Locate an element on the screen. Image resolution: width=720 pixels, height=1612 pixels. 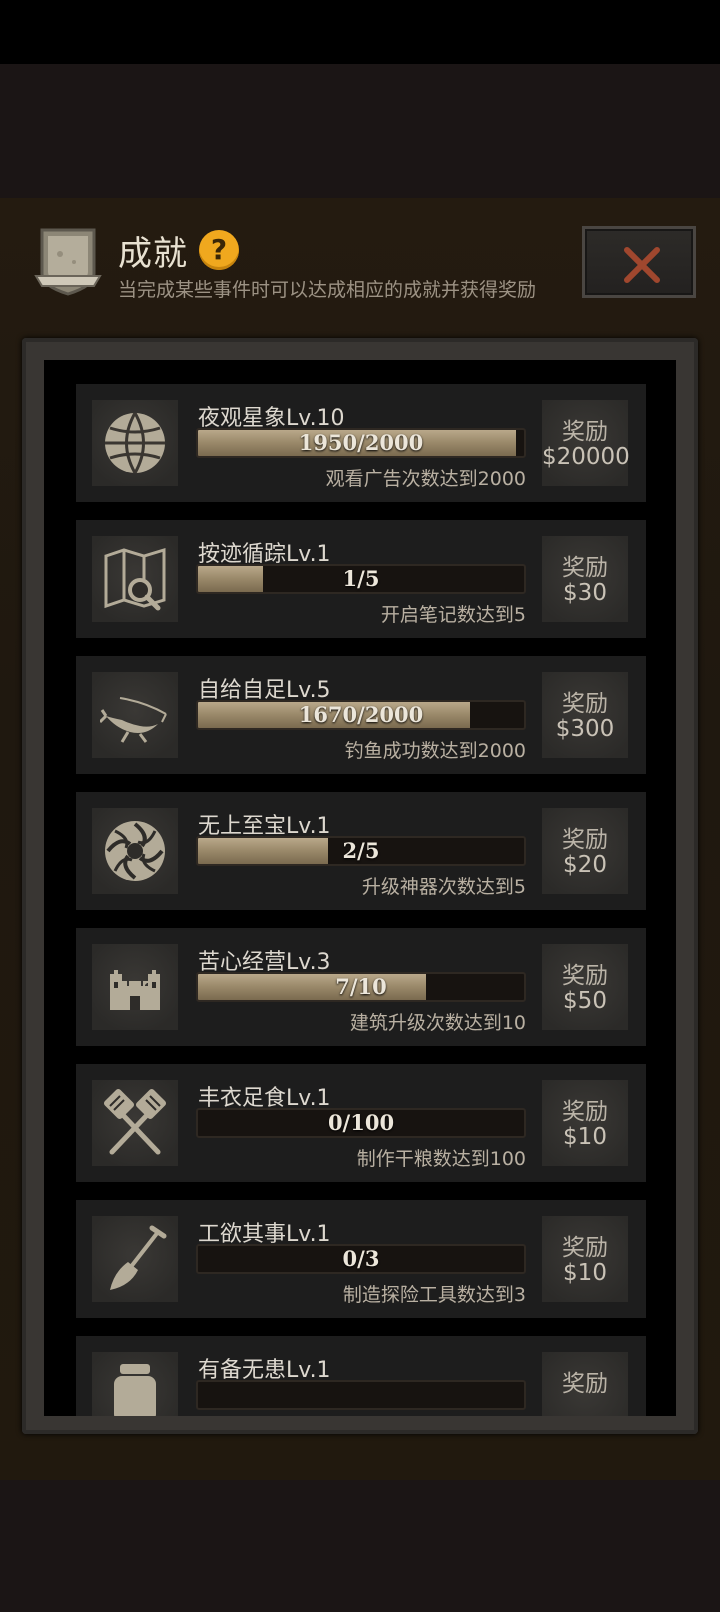
progress-bar: 1/5 is located at coordinates (361, 579).